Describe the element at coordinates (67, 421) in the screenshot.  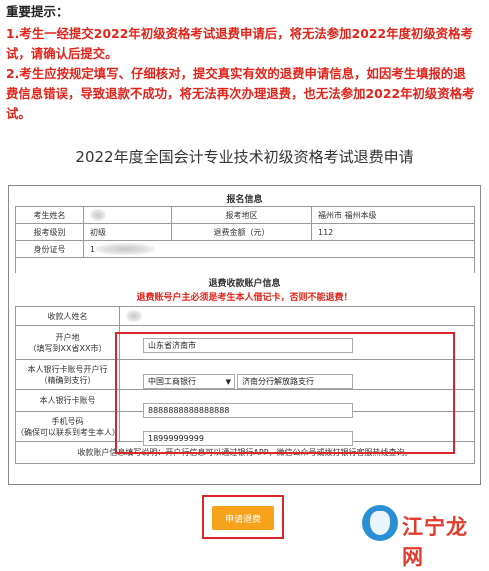
I see `phone-label-line1: 手机号码` at that location.